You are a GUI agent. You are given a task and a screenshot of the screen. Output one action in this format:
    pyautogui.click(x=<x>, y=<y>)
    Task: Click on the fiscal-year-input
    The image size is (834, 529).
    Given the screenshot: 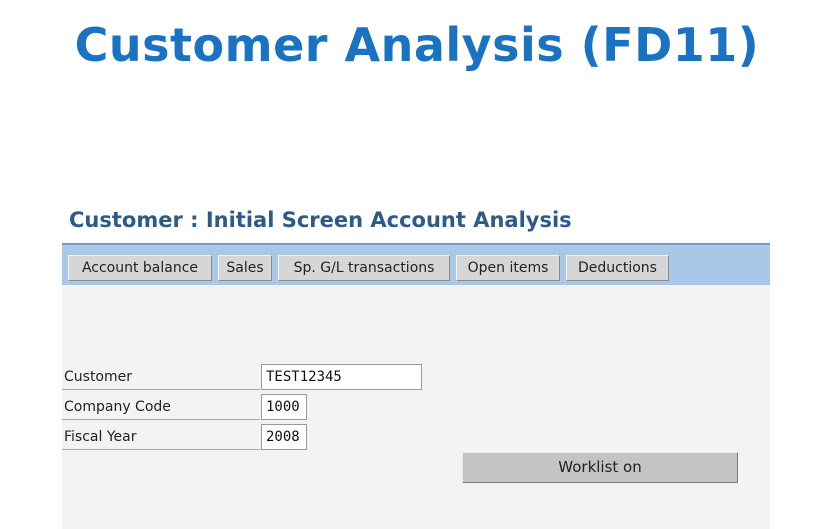 What is the action you would take?
    pyautogui.click(x=284, y=437)
    